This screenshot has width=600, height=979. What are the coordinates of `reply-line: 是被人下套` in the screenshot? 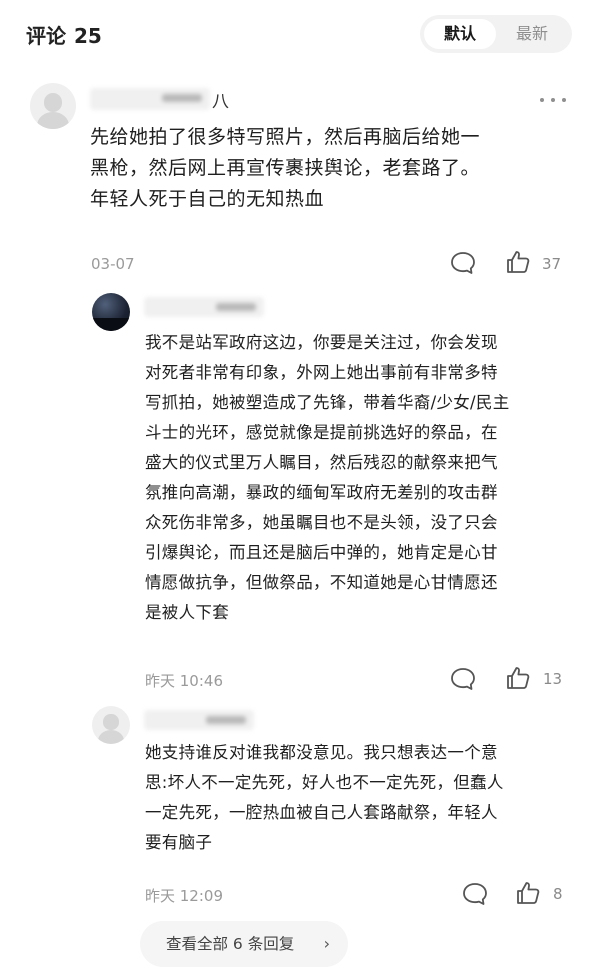 It's located at (187, 612).